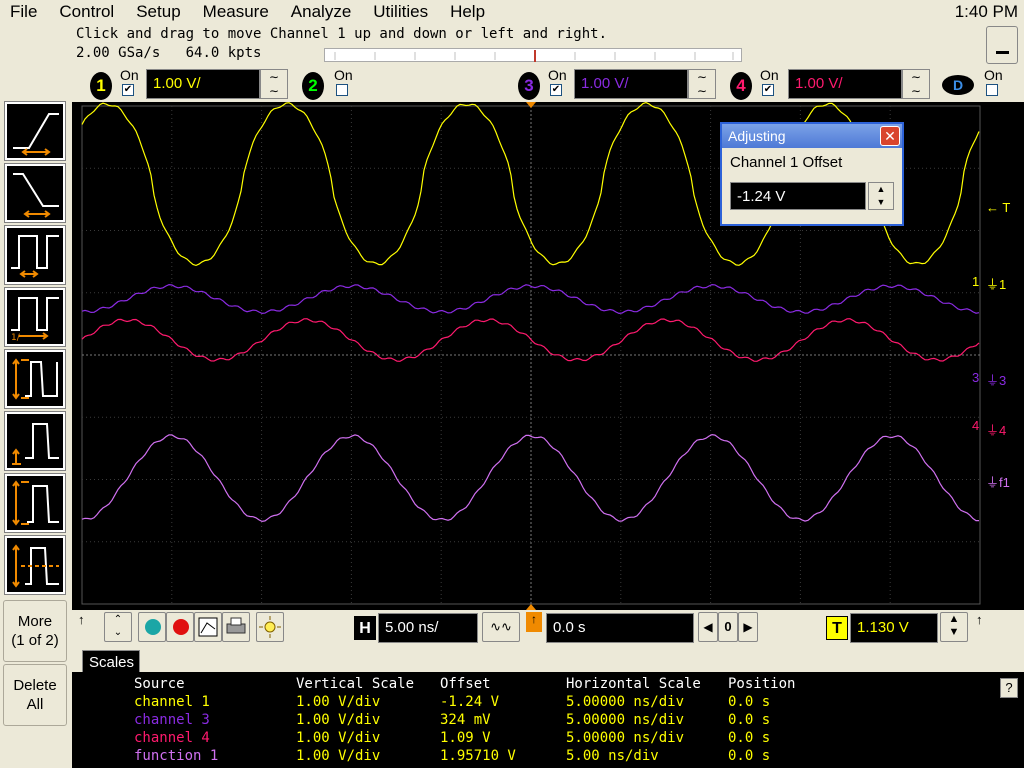 The height and width of the screenshot is (768, 1024). What do you see at coordinates (531, 105) in the screenshot?
I see `trigger-point-marker` at bounding box center [531, 105].